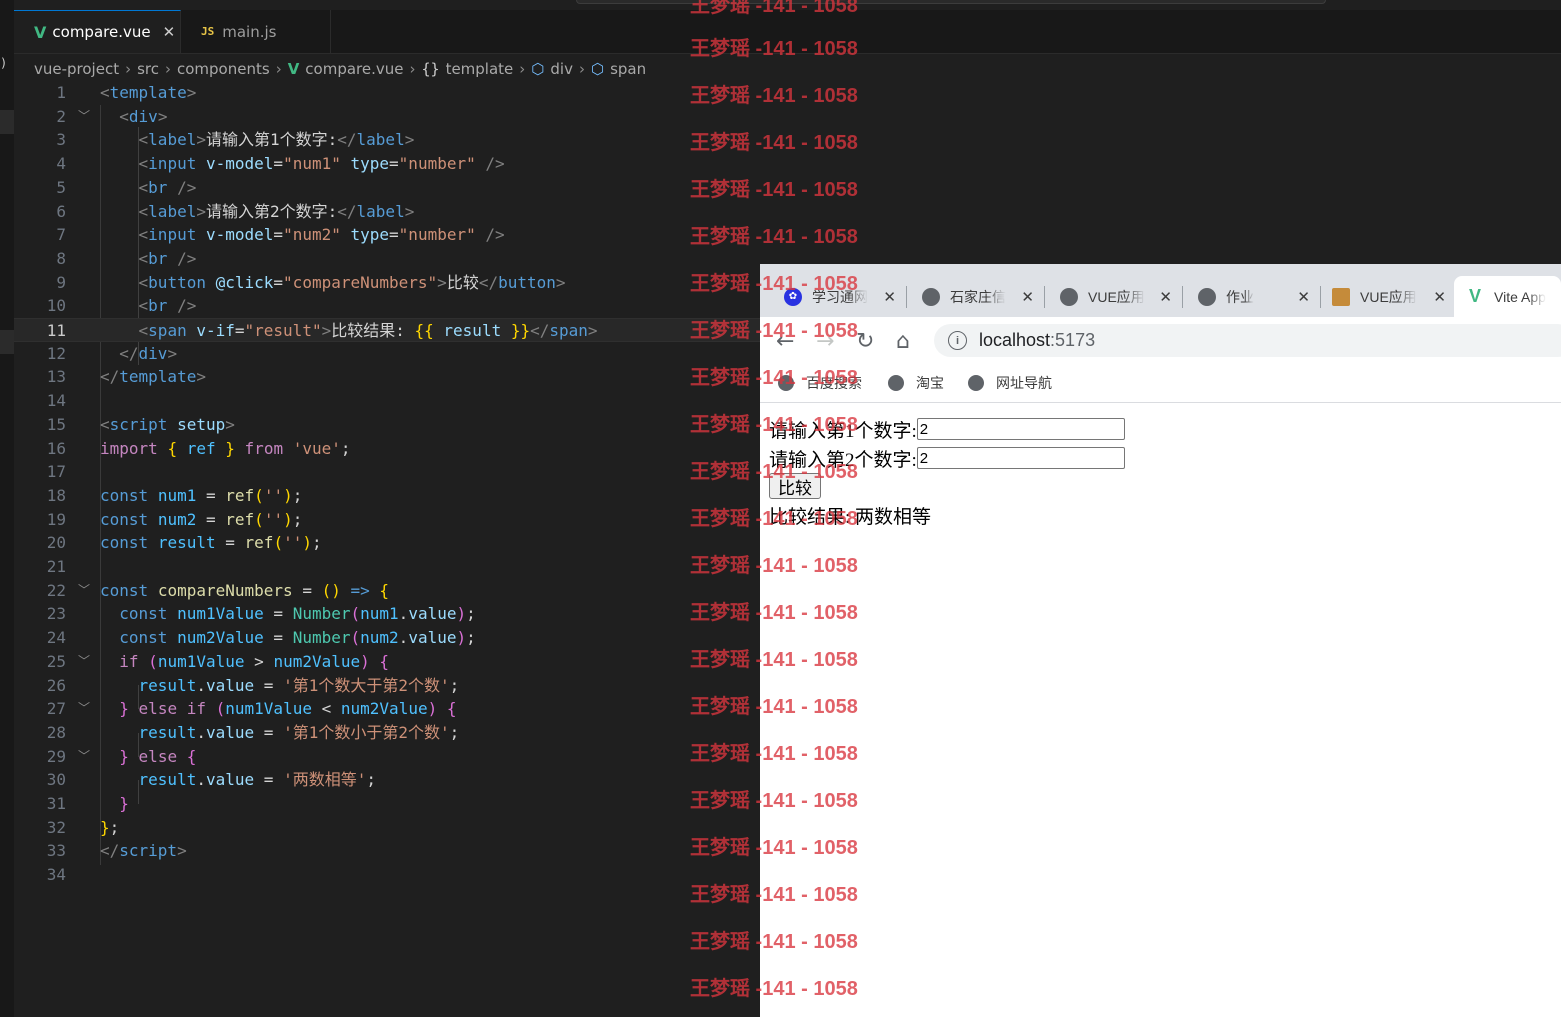  I want to click on code-line: 5 <br />, so click(126, 187).